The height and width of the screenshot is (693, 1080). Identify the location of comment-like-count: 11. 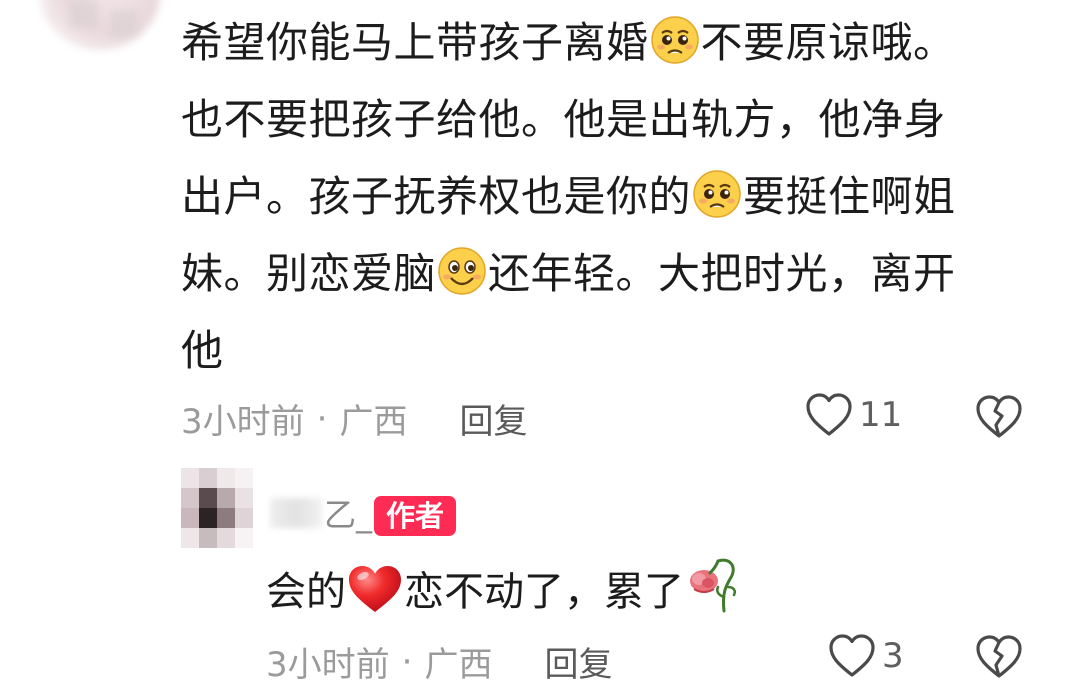
(881, 415).